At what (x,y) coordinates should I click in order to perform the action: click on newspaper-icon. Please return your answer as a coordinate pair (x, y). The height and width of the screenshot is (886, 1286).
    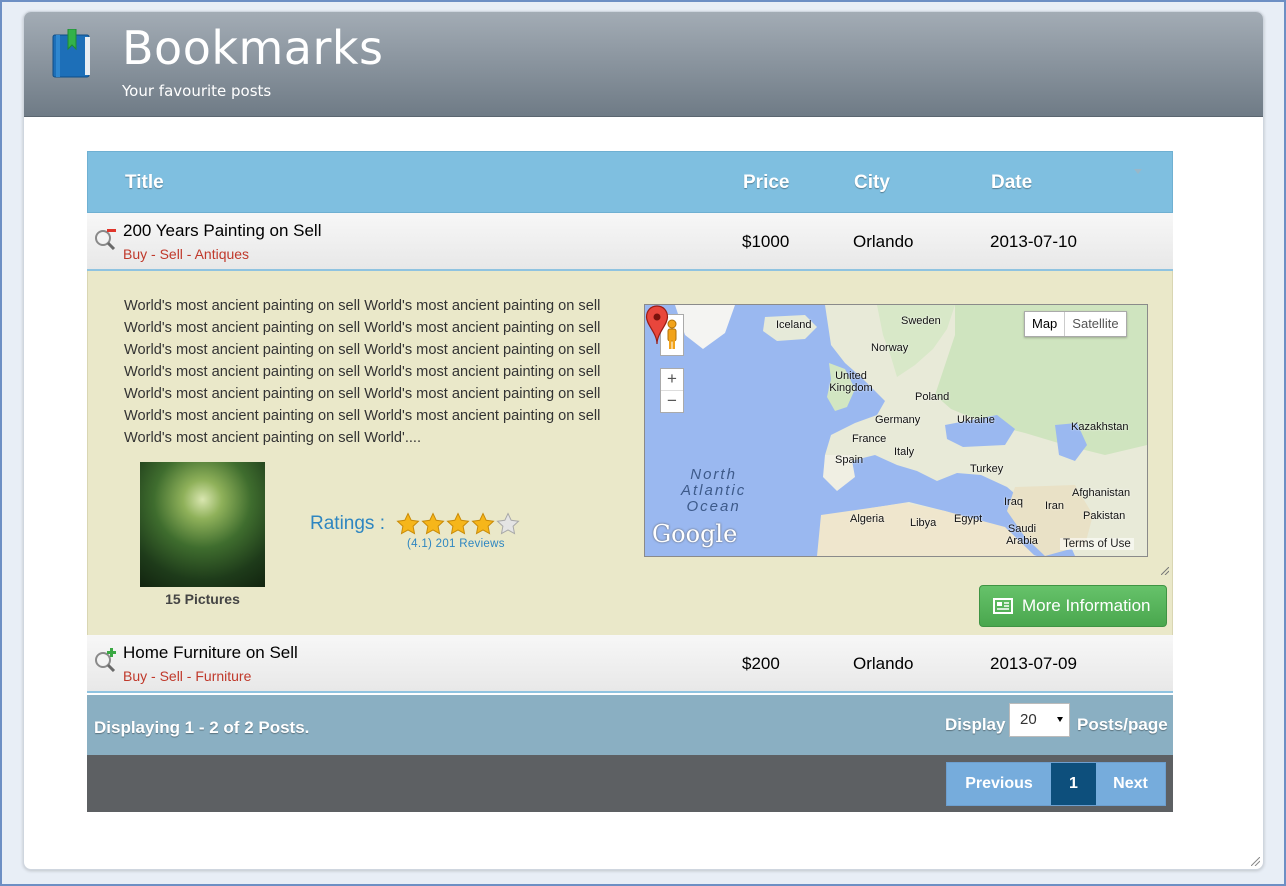
    Looking at the image, I should click on (1003, 606).